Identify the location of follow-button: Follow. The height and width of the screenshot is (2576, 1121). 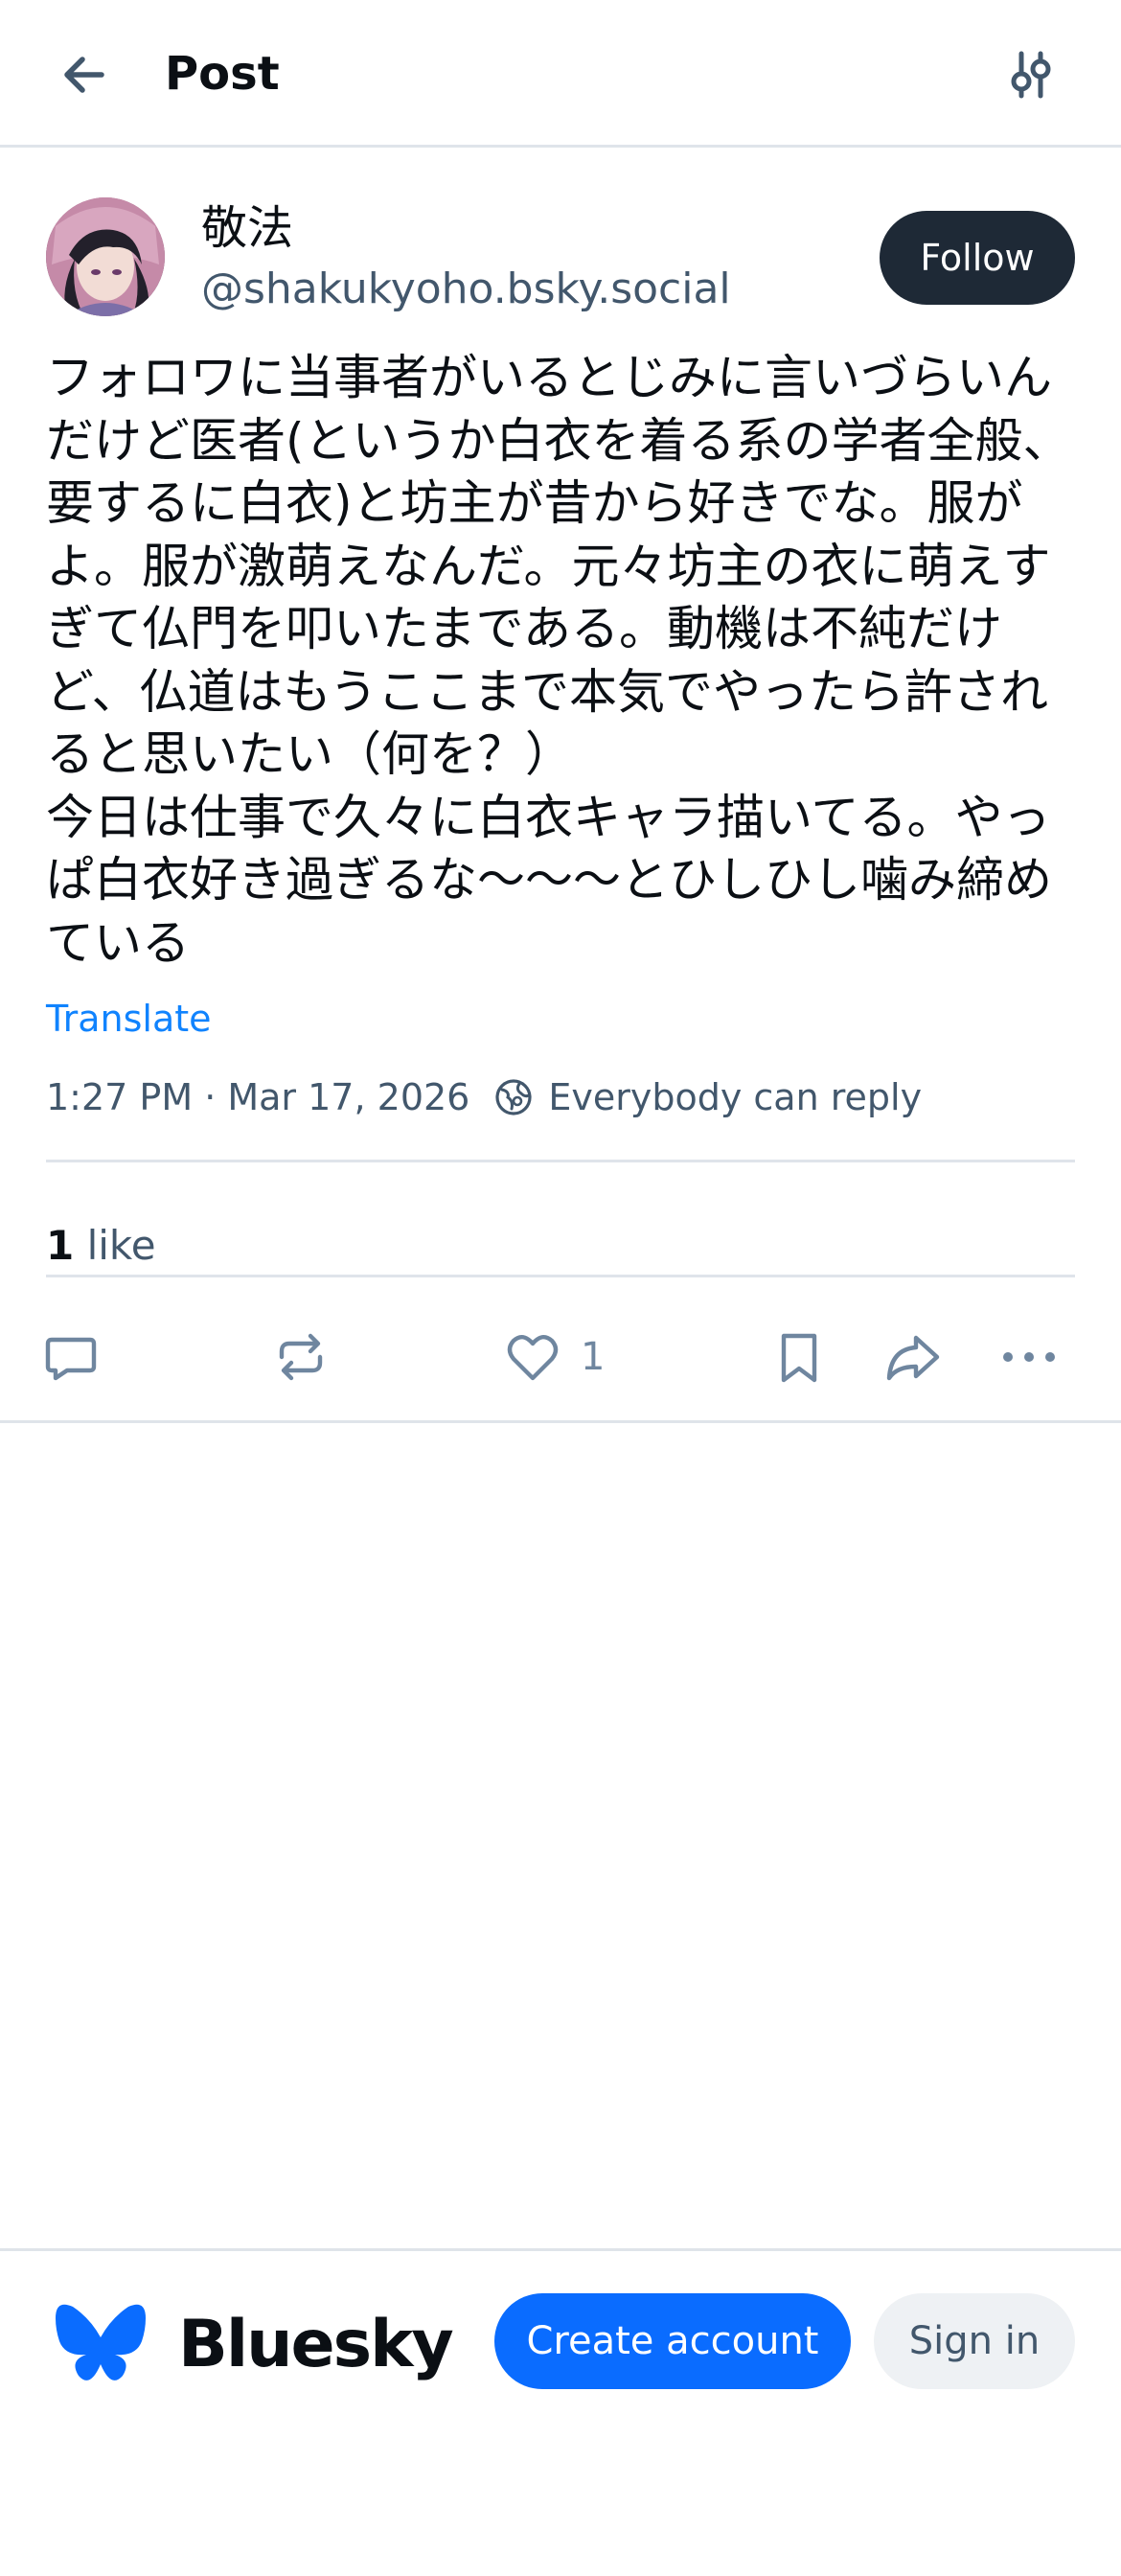
(977, 258).